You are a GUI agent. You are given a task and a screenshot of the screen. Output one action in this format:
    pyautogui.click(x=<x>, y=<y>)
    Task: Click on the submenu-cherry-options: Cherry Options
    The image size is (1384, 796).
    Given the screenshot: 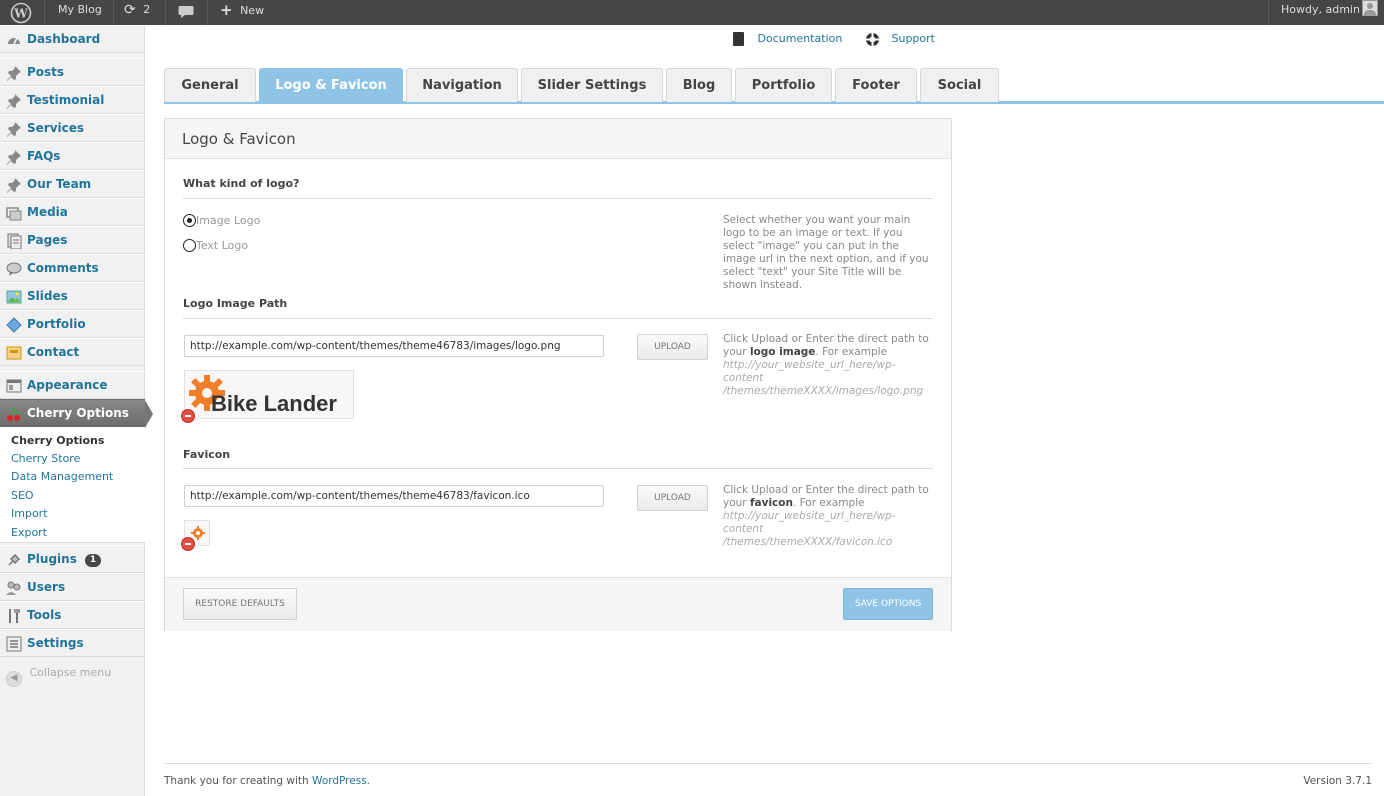 What is the action you would take?
    pyautogui.click(x=57, y=440)
    